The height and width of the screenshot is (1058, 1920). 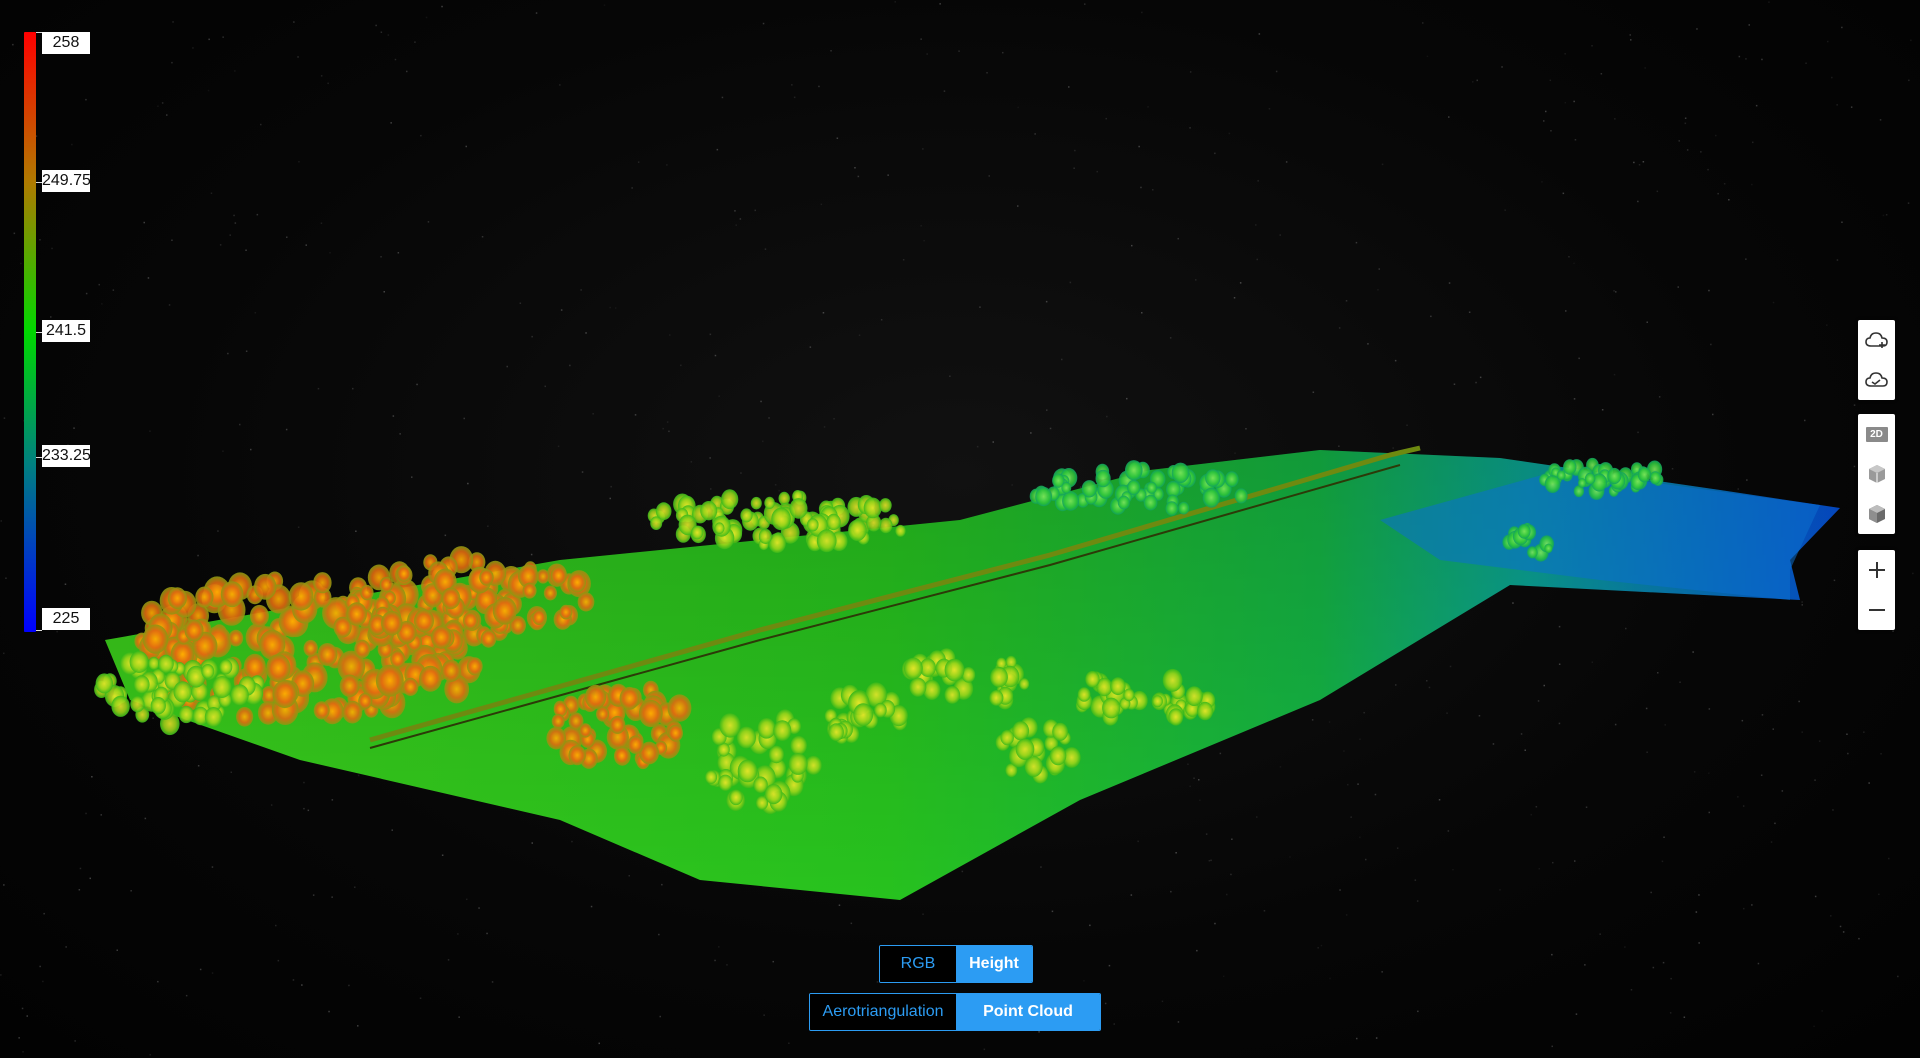 What do you see at coordinates (66, 181) in the screenshot?
I see `legend-label-upper: 249.75` at bounding box center [66, 181].